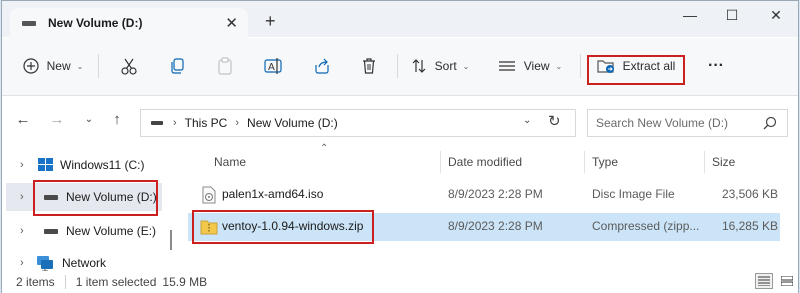 The image size is (800, 293). What do you see at coordinates (95, 23) in the screenshot?
I see `tab-title: New Volume (D:)` at bounding box center [95, 23].